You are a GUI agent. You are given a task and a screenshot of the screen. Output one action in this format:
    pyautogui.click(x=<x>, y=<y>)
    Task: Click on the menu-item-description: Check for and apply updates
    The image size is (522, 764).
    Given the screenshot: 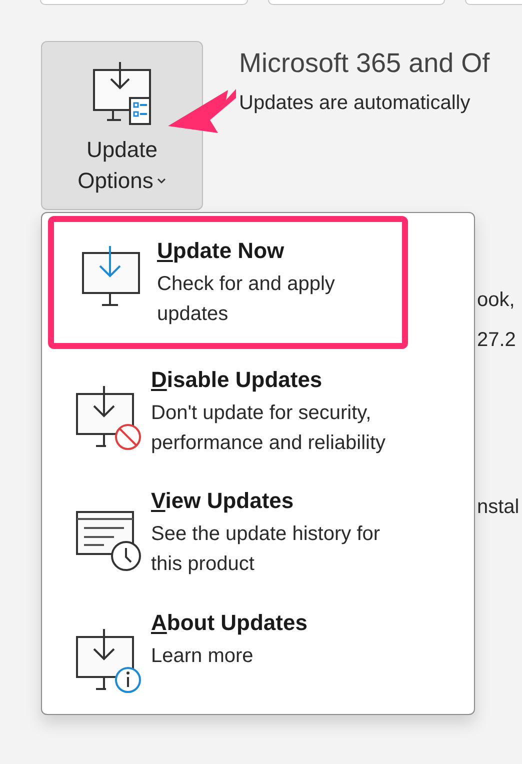 What is the action you would take?
    pyautogui.click(x=246, y=299)
    